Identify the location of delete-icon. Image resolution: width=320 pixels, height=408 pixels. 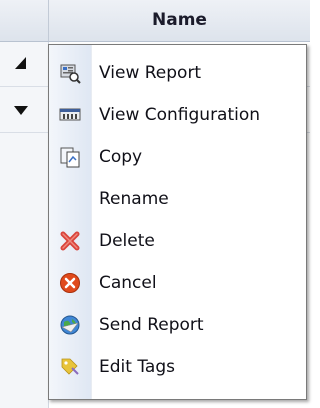
(70, 241).